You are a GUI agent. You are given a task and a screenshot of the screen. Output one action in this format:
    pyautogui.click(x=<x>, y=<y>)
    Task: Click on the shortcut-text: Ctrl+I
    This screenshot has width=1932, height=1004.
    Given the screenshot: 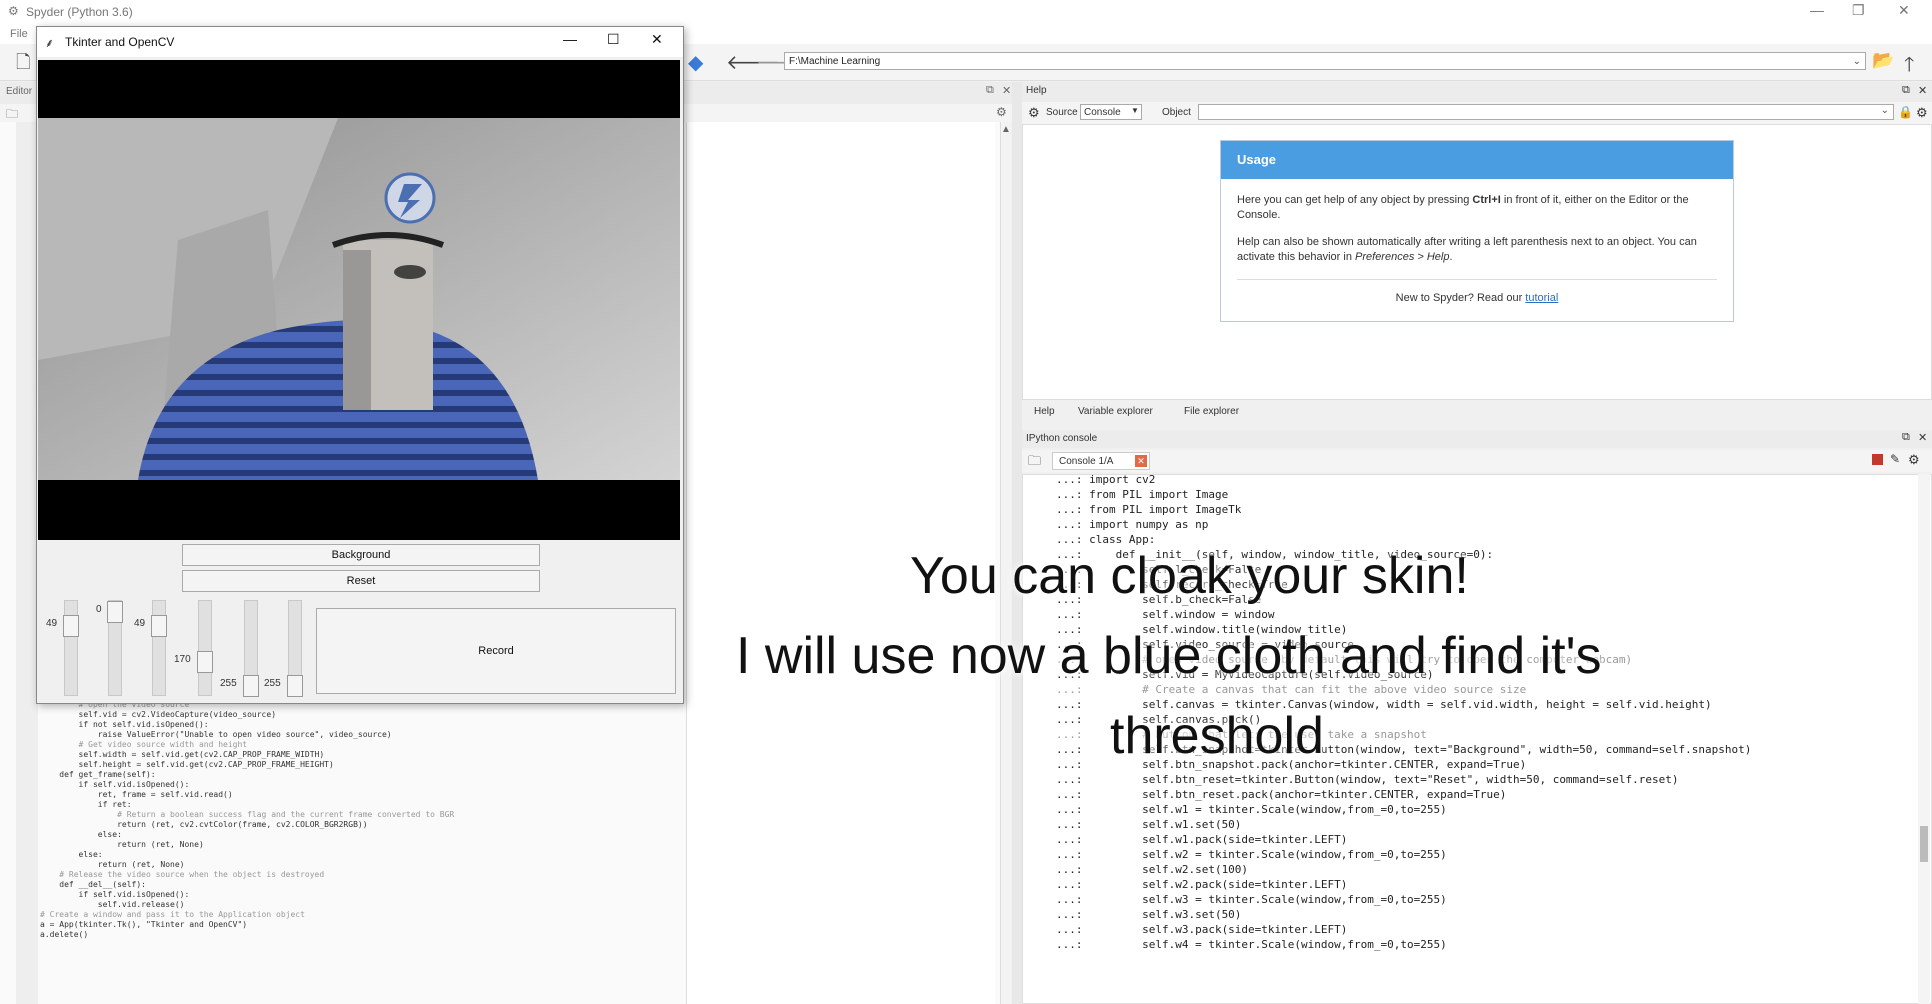 What is the action you would take?
    pyautogui.click(x=1486, y=200)
    